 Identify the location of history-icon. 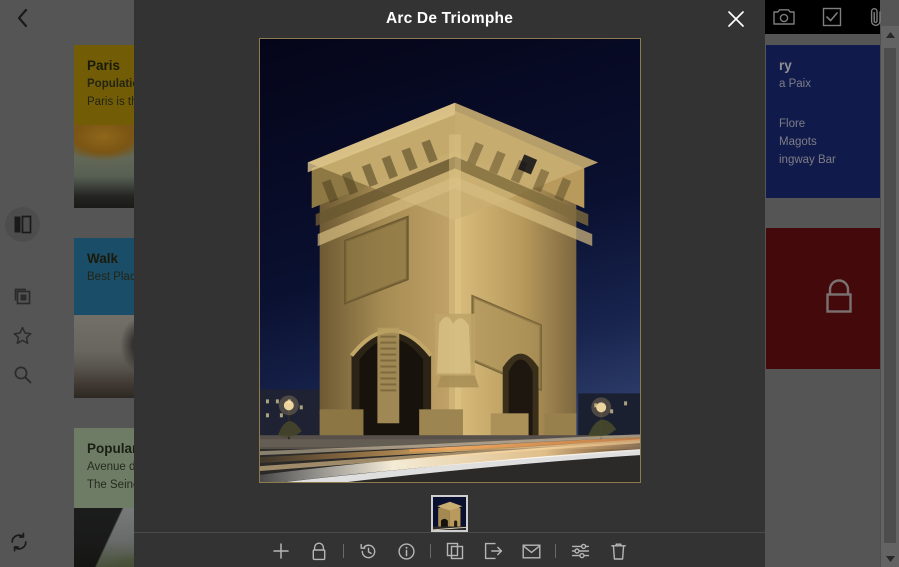
(367, 550).